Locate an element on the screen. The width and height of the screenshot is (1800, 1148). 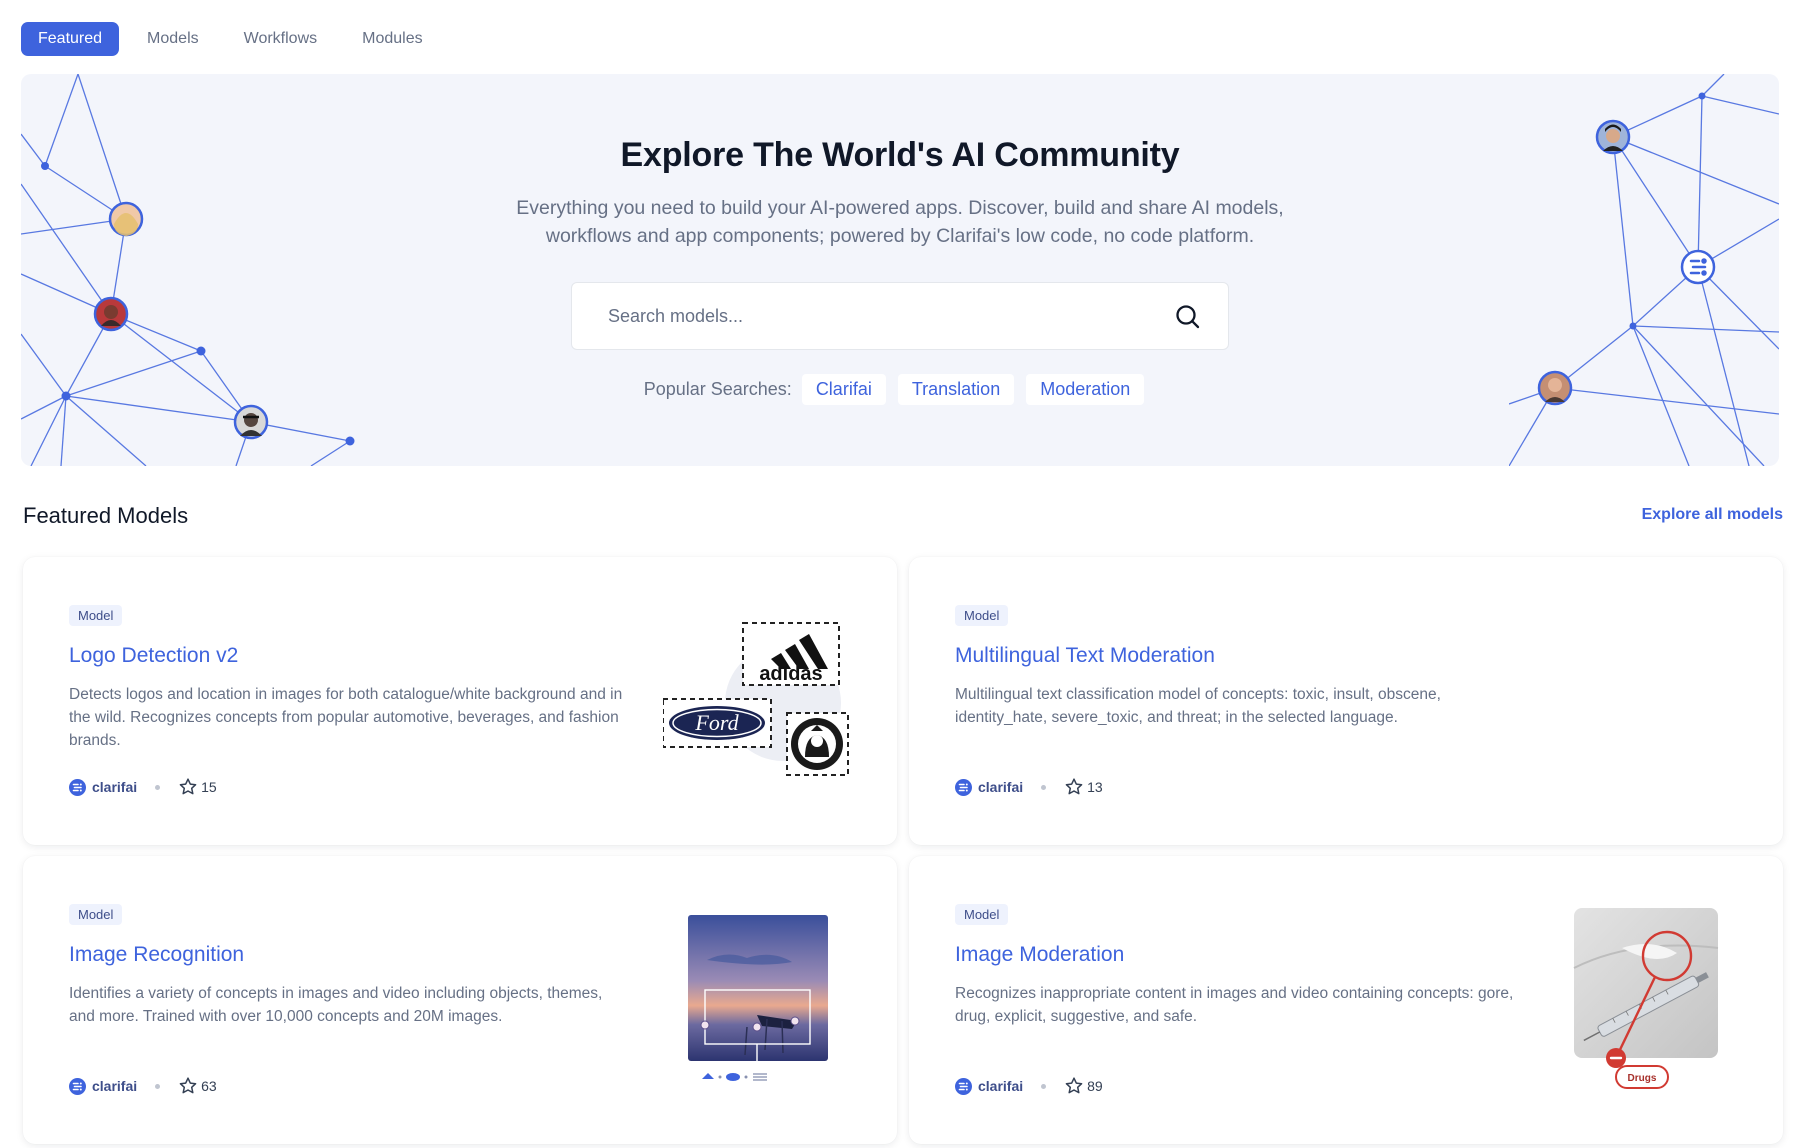
search-icon is located at coordinates (1188, 317).